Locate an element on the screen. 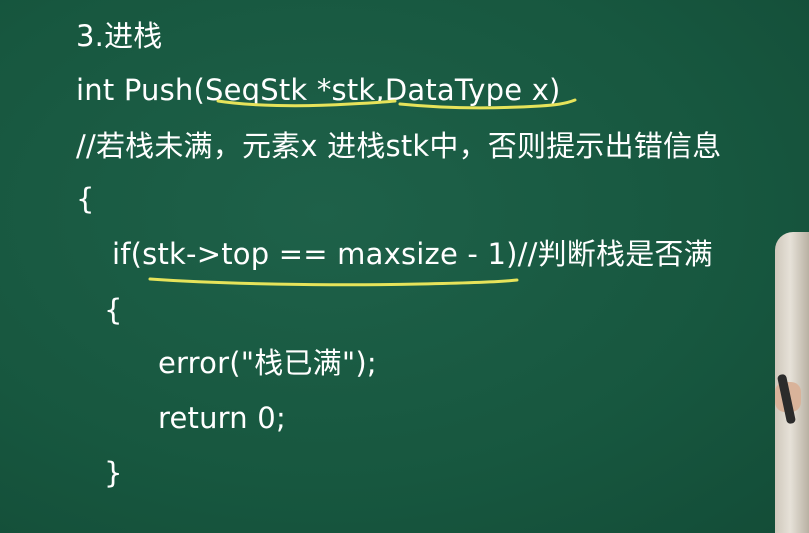 This screenshot has height=533, width=809. code-line-inner-close-brace: } is located at coordinates (113, 473).